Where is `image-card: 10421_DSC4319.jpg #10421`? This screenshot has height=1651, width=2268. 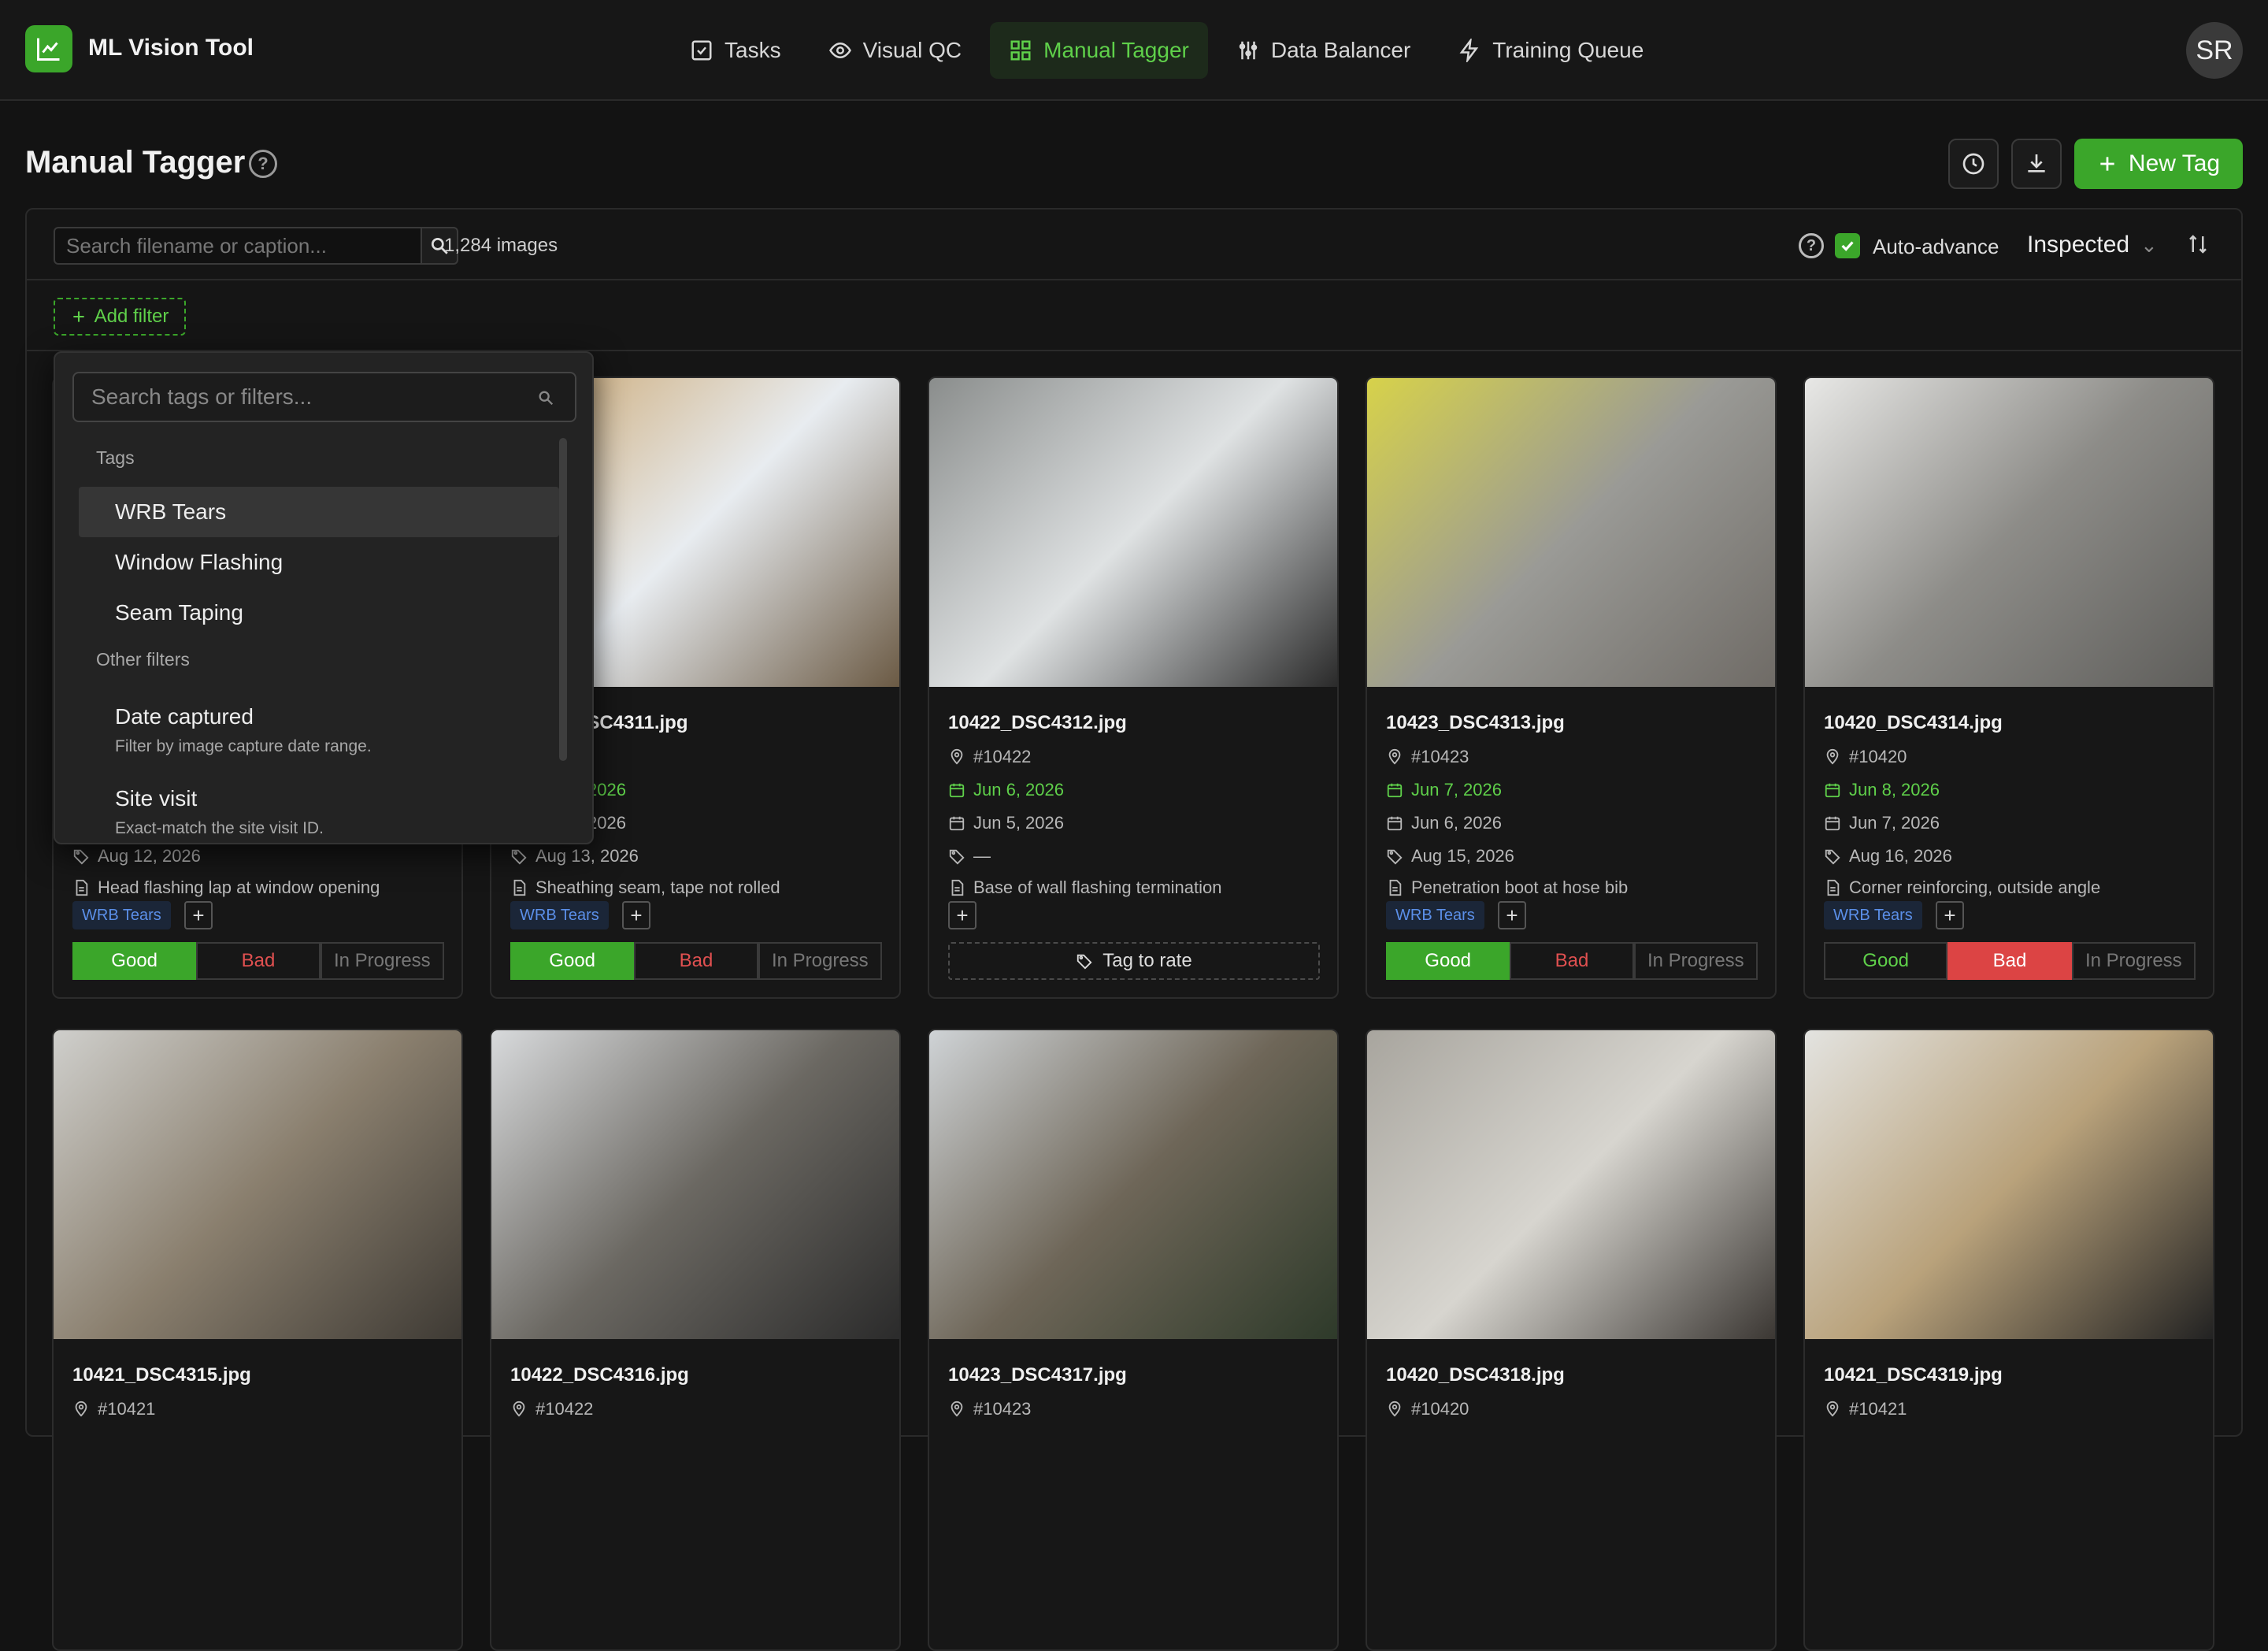
image-card: 10421_DSC4319.jpg #10421 is located at coordinates (2008, 1340).